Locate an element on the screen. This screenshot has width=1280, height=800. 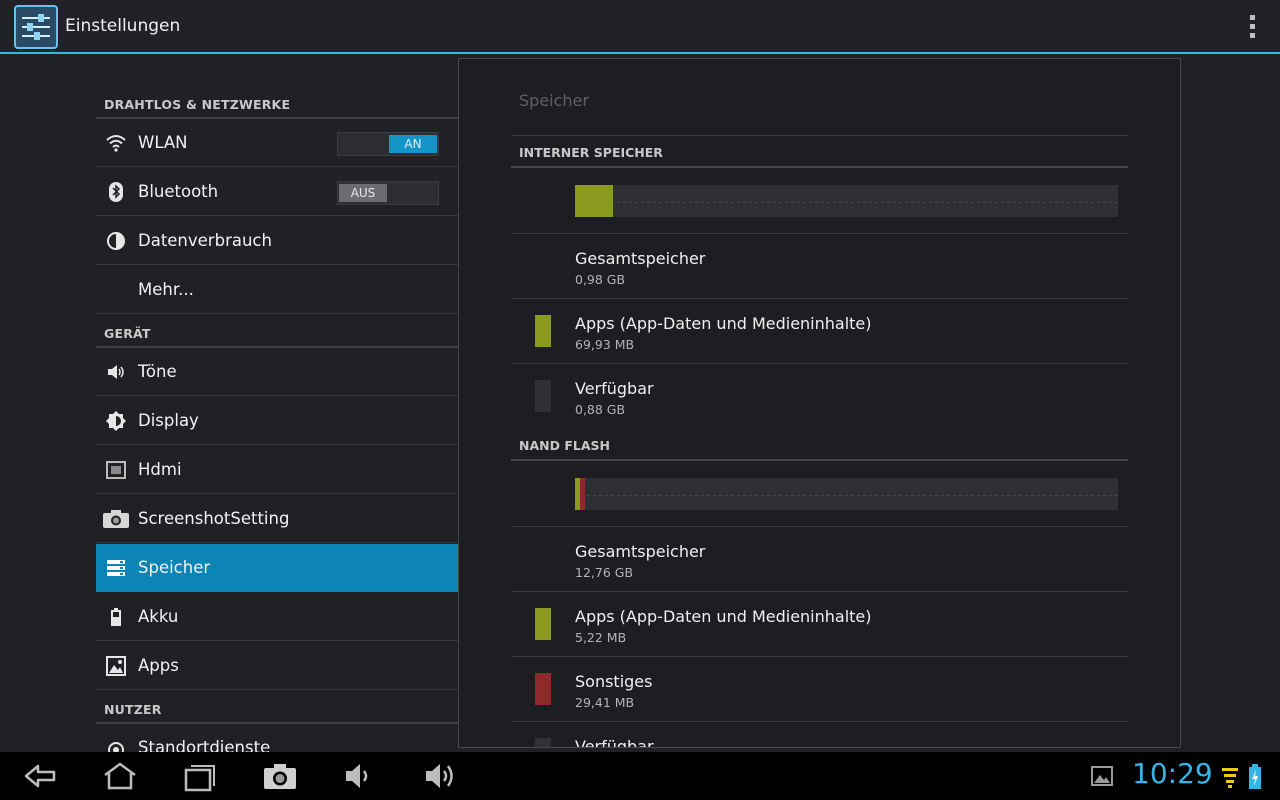
camera-icon is located at coordinates (116, 519).